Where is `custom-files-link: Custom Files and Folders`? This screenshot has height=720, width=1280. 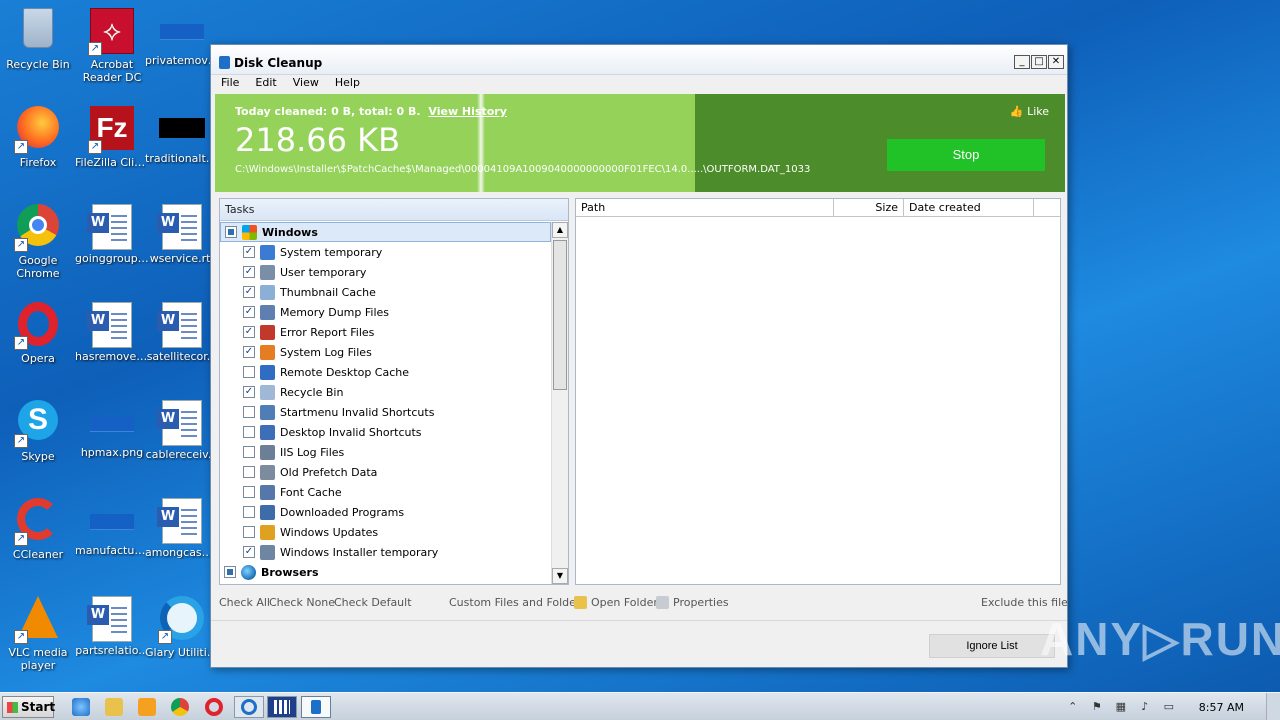
custom-files-link: Custom Files and Folders is located at coordinates (517, 602).